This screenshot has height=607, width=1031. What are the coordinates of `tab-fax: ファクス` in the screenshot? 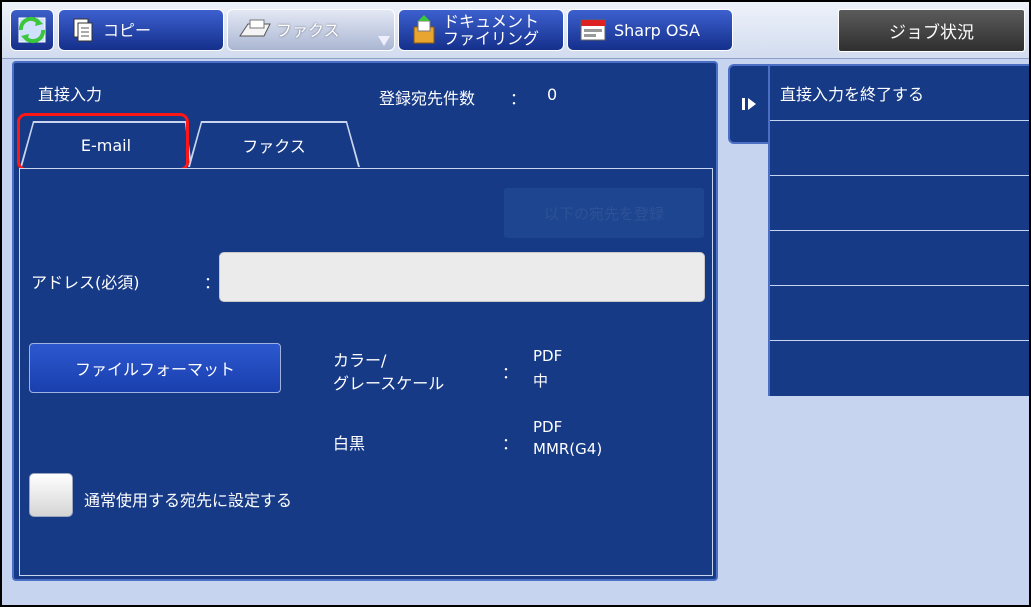 It's located at (274, 145).